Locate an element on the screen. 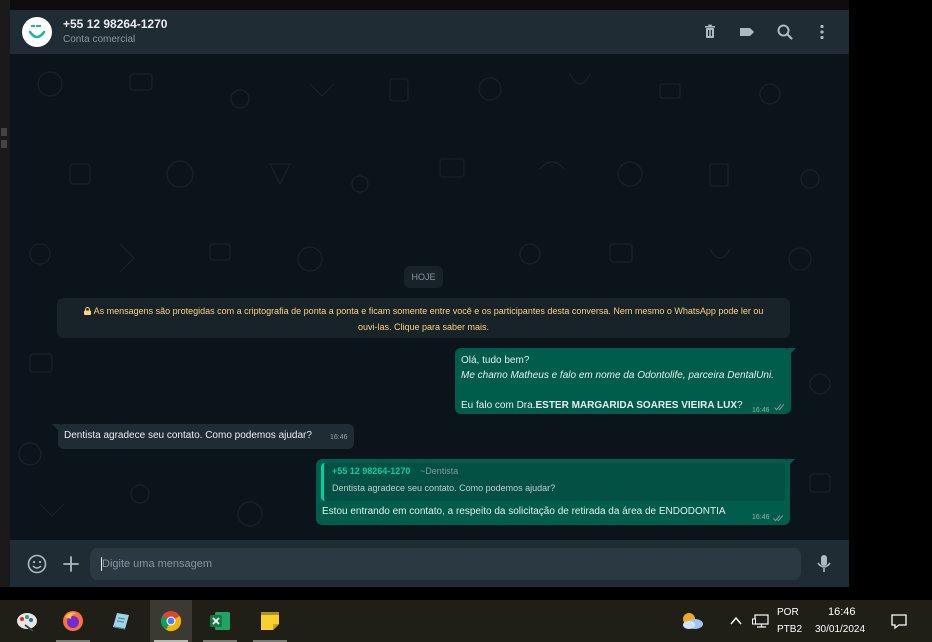 This screenshot has width=932, height=642. clock-date: 30/01/2024 is located at coordinates (840, 629).